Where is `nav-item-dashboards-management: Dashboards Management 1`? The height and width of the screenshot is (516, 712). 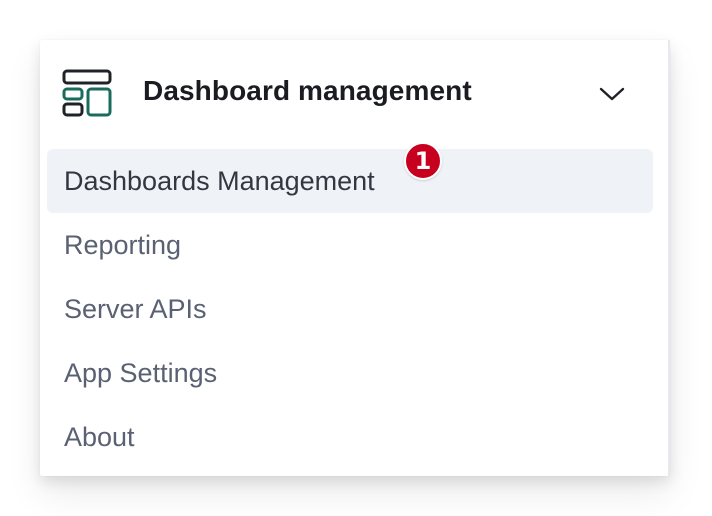 nav-item-dashboards-management: Dashboards Management 1 is located at coordinates (350, 177).